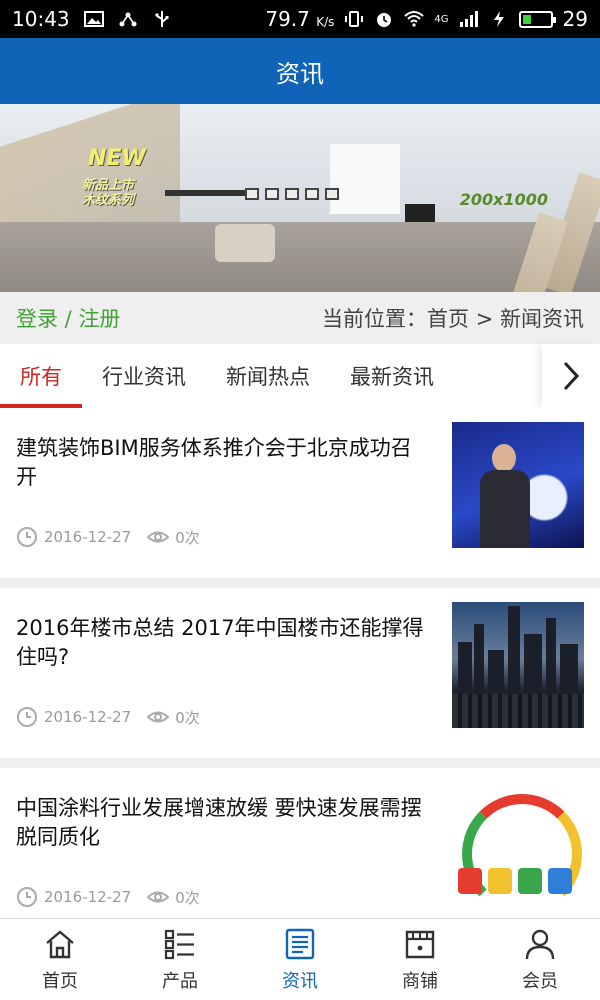  Describe the element at coordinates (414, 19) in the screenshot. I see `wifi-icon` at that location.